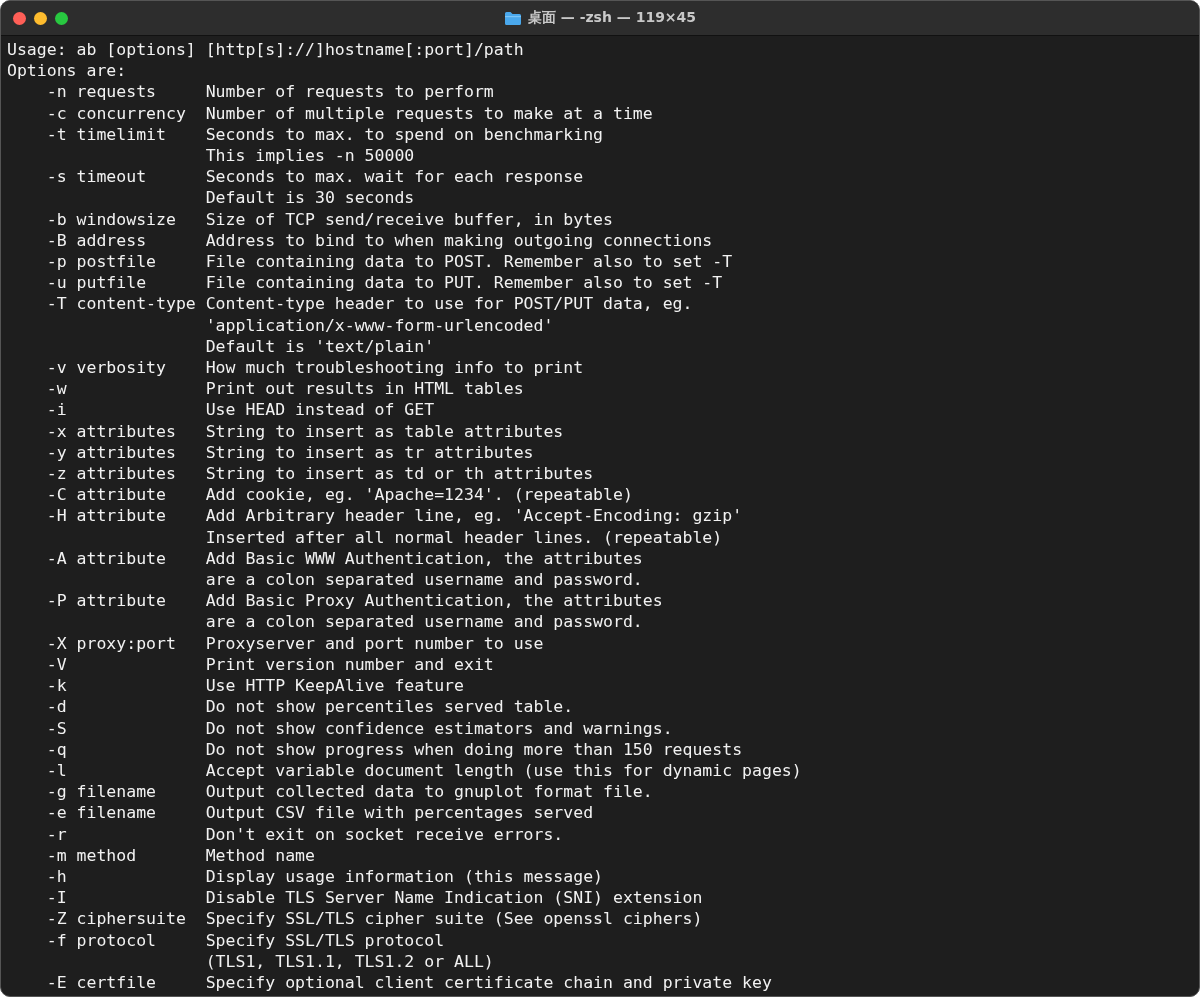  What do you see at coordinates (349, 792) in the screenshot?
I see `terminal-line: -g filename Output collected data to gnuplot format file.` at bounding box center [349, 792].